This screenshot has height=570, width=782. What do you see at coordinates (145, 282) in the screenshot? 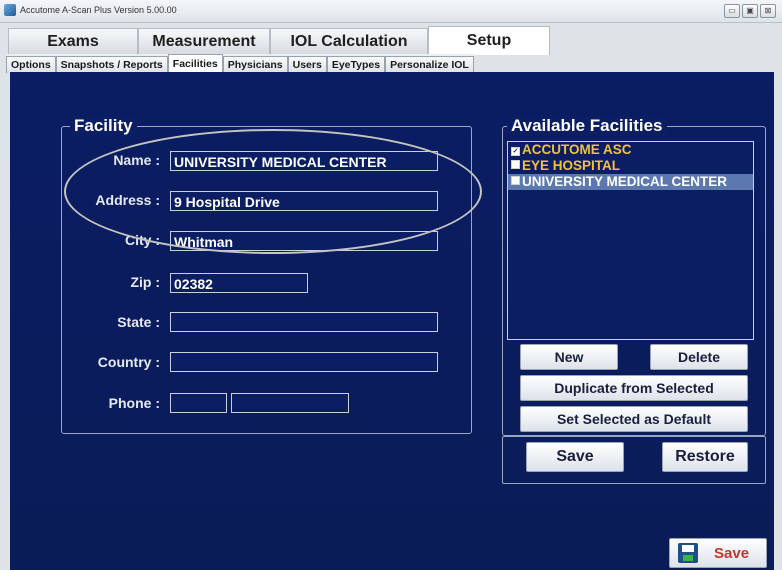
I see `zip-label: Zip :` at bounding box center [145, 282].